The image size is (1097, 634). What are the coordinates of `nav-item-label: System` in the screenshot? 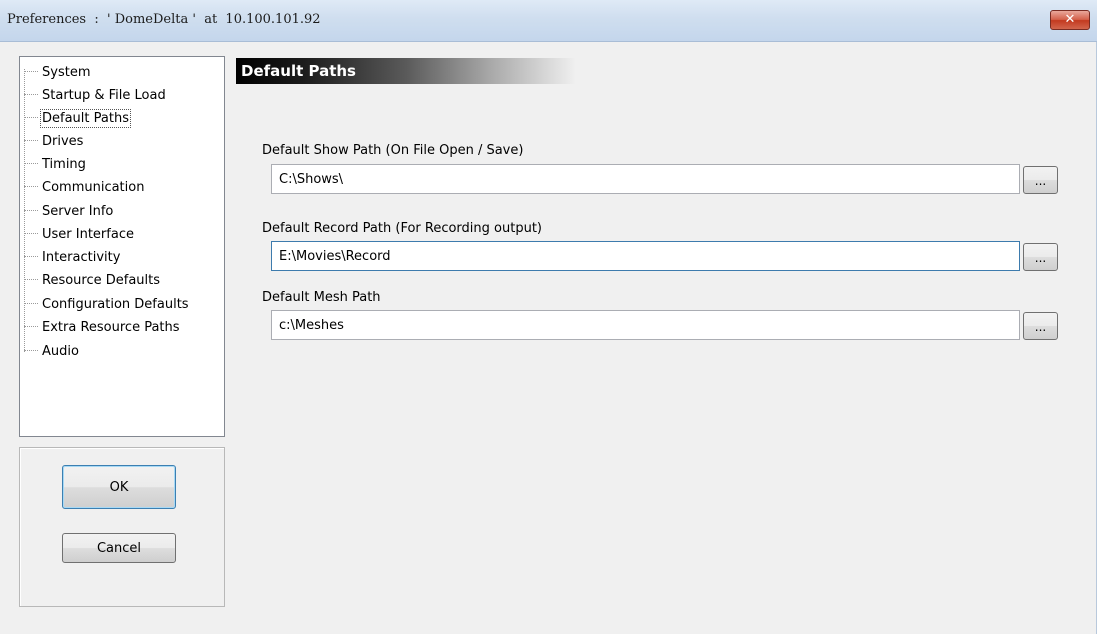 It's located at (66, 72).